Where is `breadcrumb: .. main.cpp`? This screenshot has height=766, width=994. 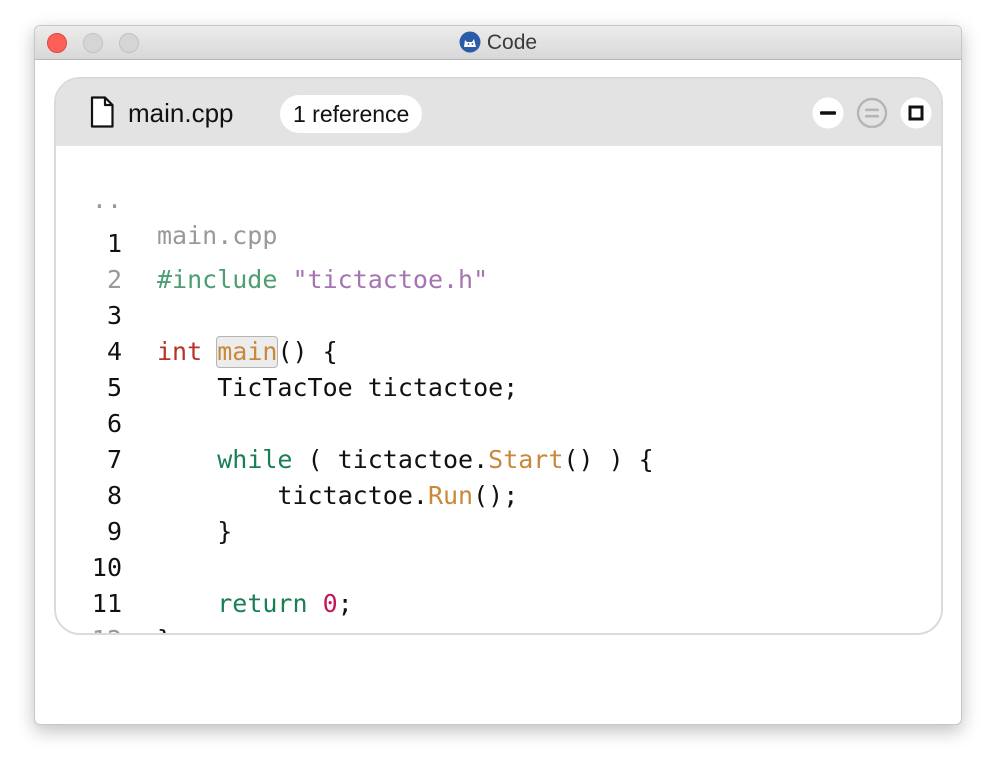
breadcrumb: .. main.cpp is located at coordinates (498, 198).